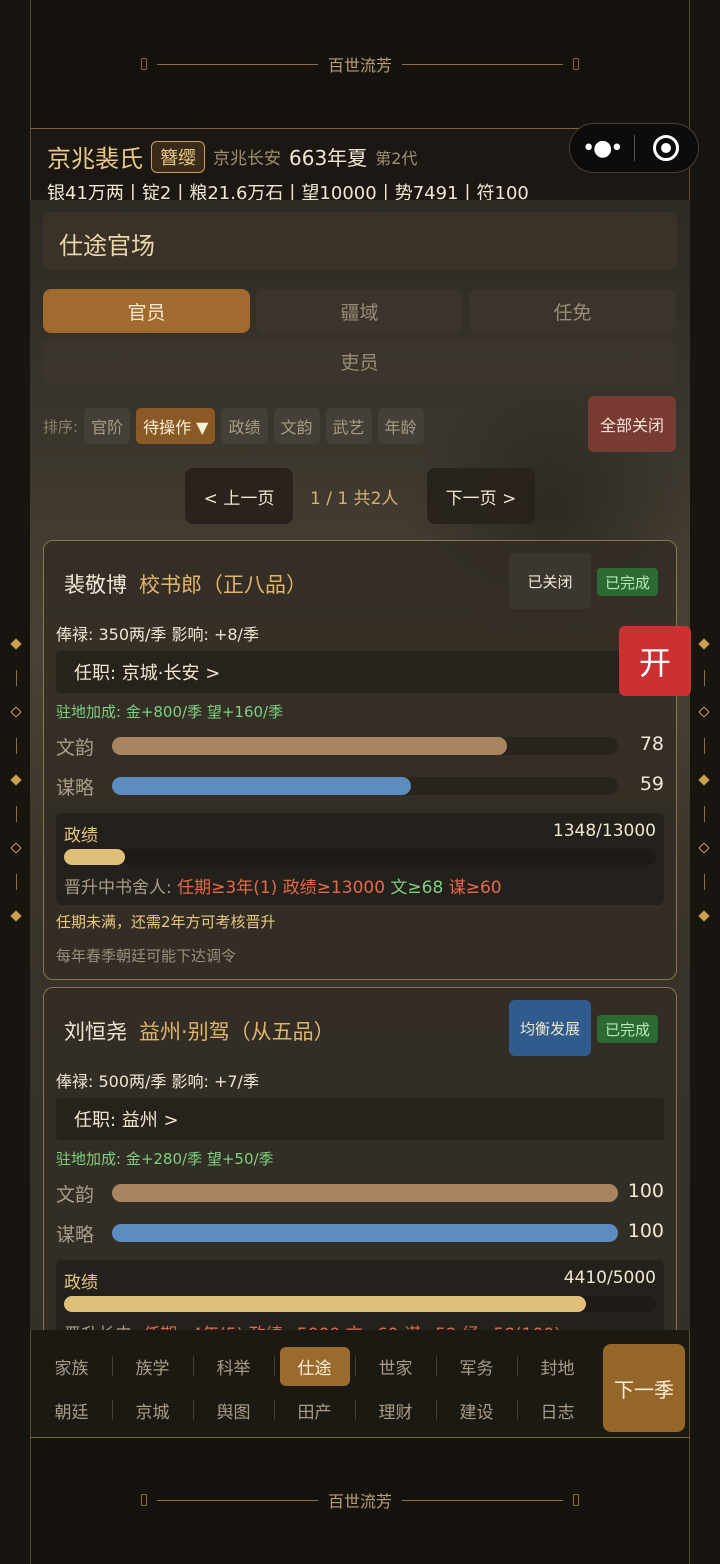  I want to click on tab-appointment: 任免, so click(572, 311).